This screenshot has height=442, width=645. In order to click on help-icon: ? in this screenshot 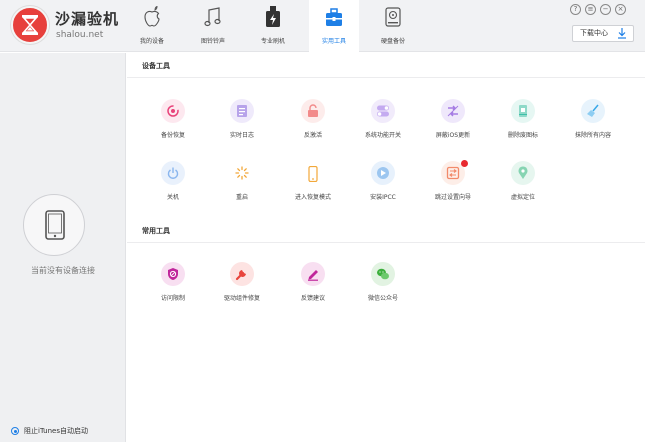, I will do `click(575, 9)`.